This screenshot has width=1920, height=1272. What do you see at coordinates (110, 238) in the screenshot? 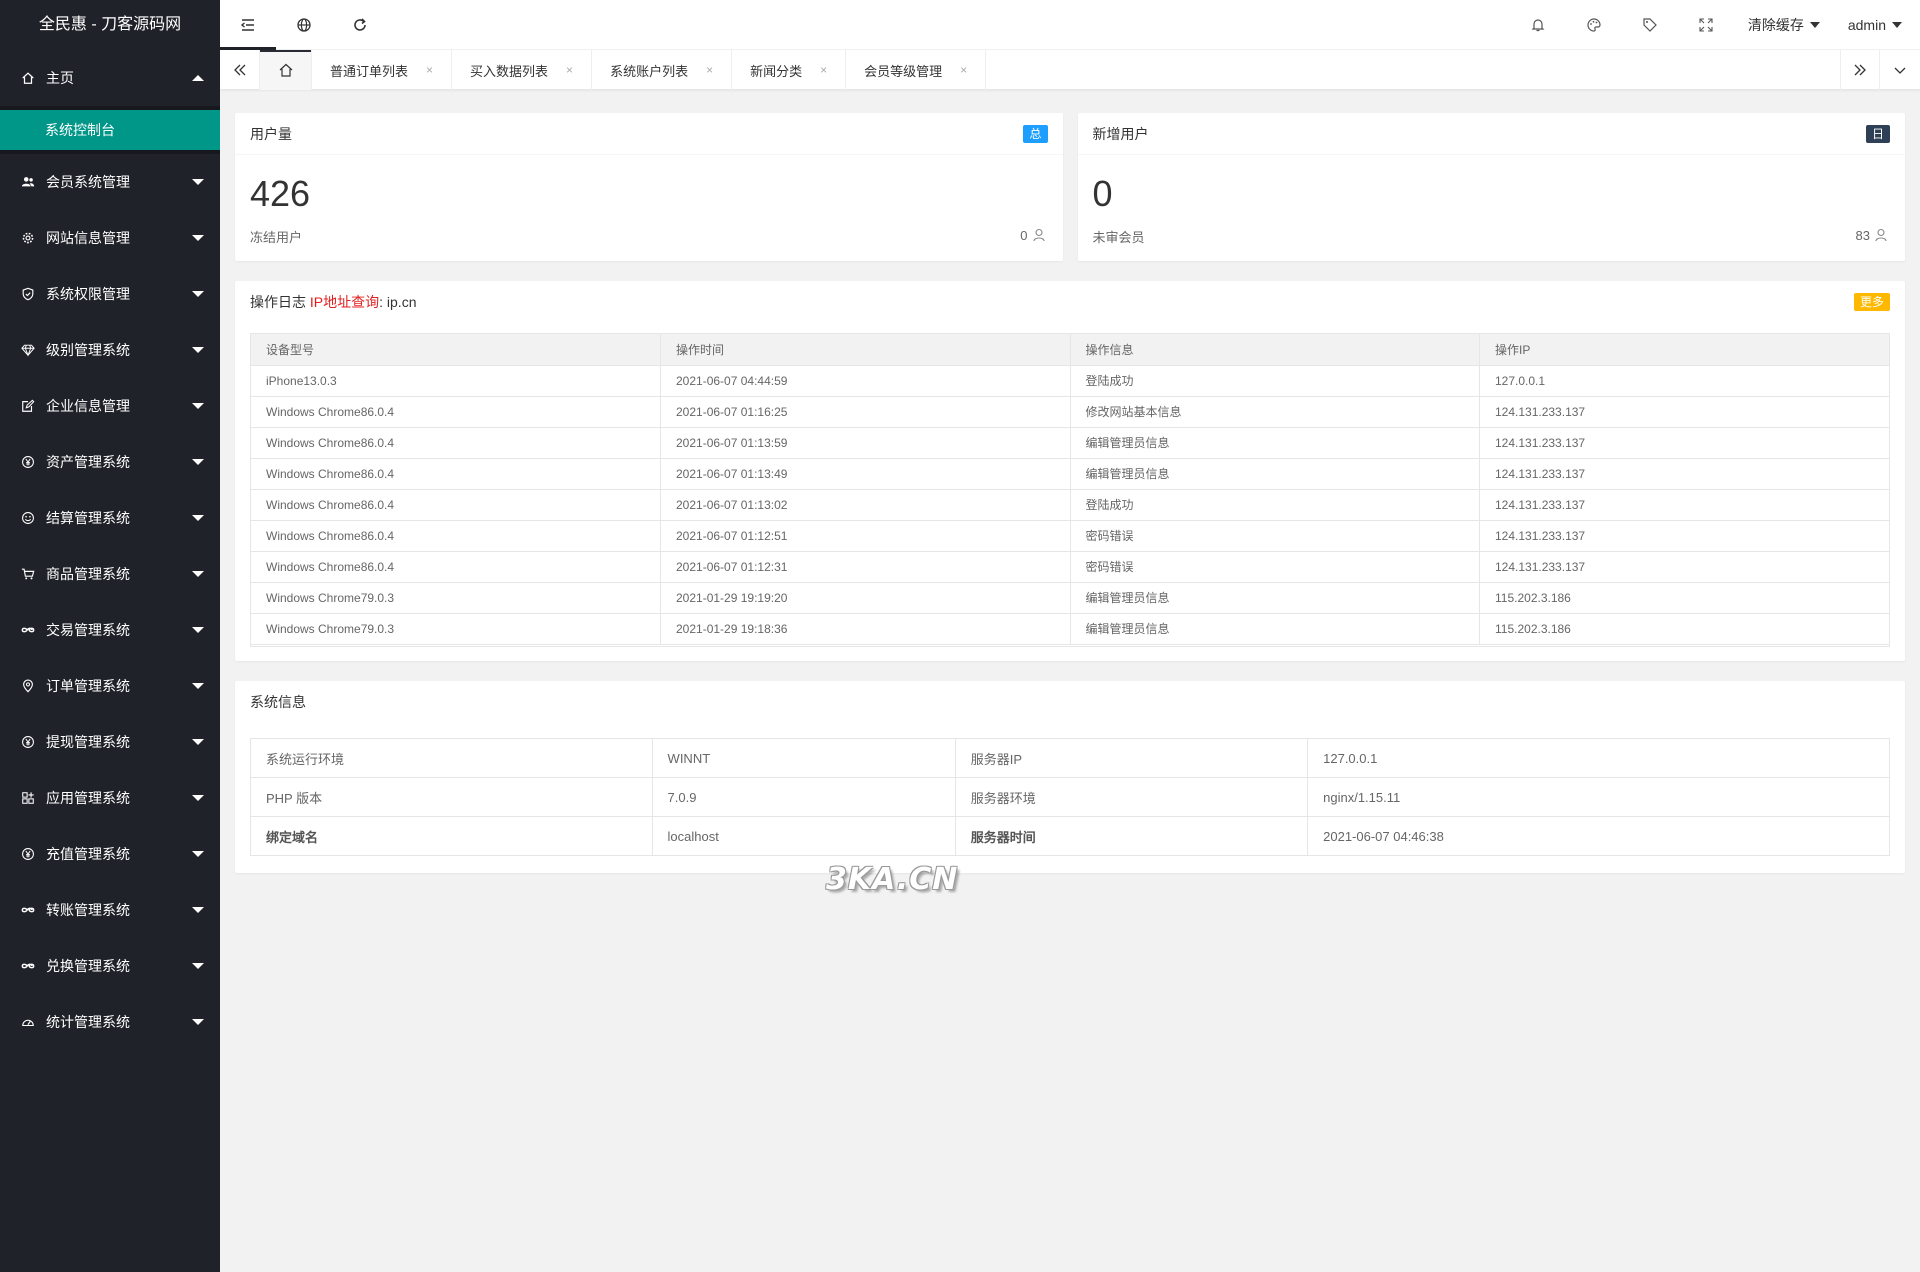
I see `sidebar-item-2: 网站信息管理` at bounding box center [110, 238].